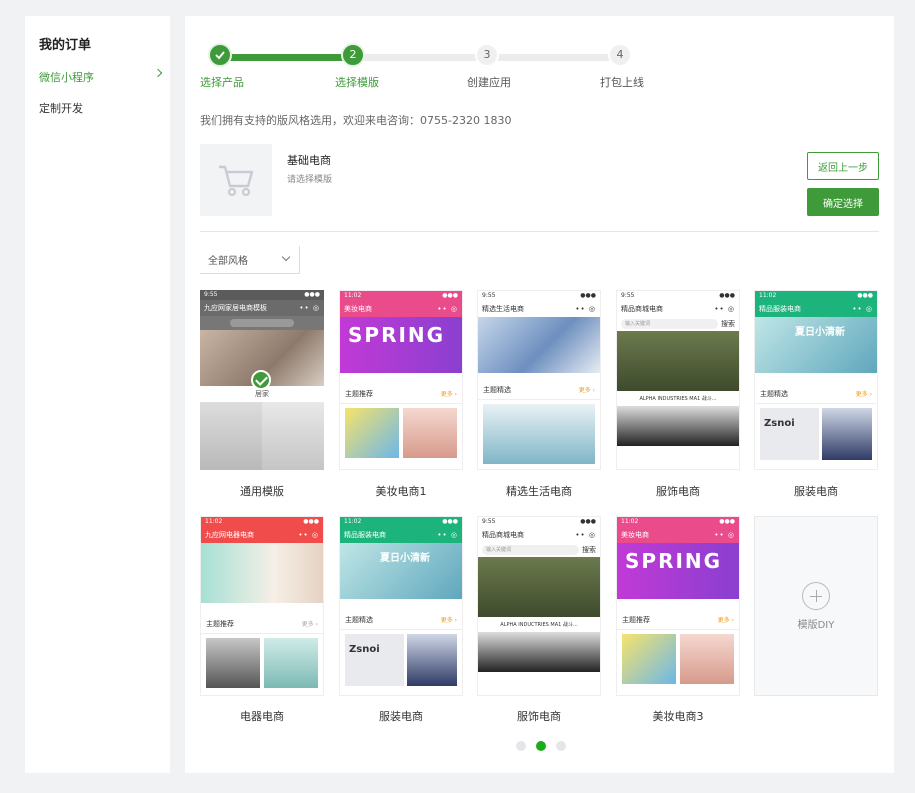 This screenshot has width=915, height=793. I want to click on check-icon, so click(220, 55).